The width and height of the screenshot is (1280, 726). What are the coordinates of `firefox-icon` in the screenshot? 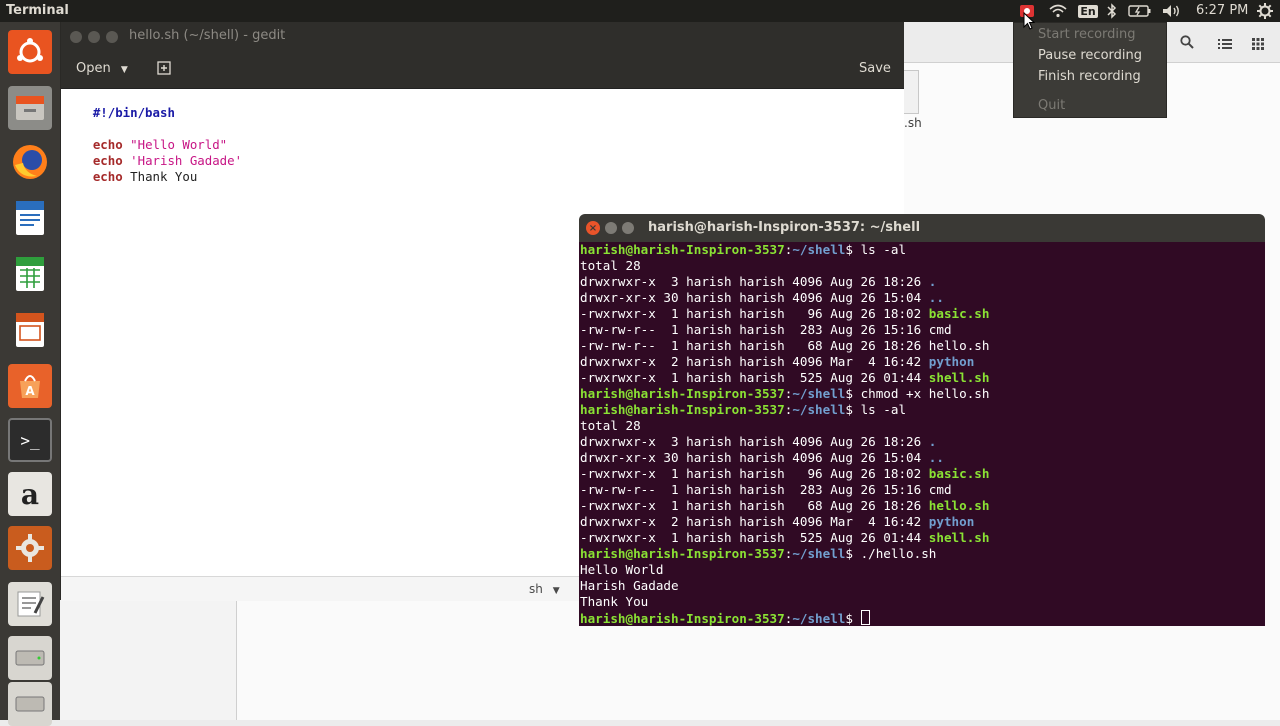 It's located at (30, 162).